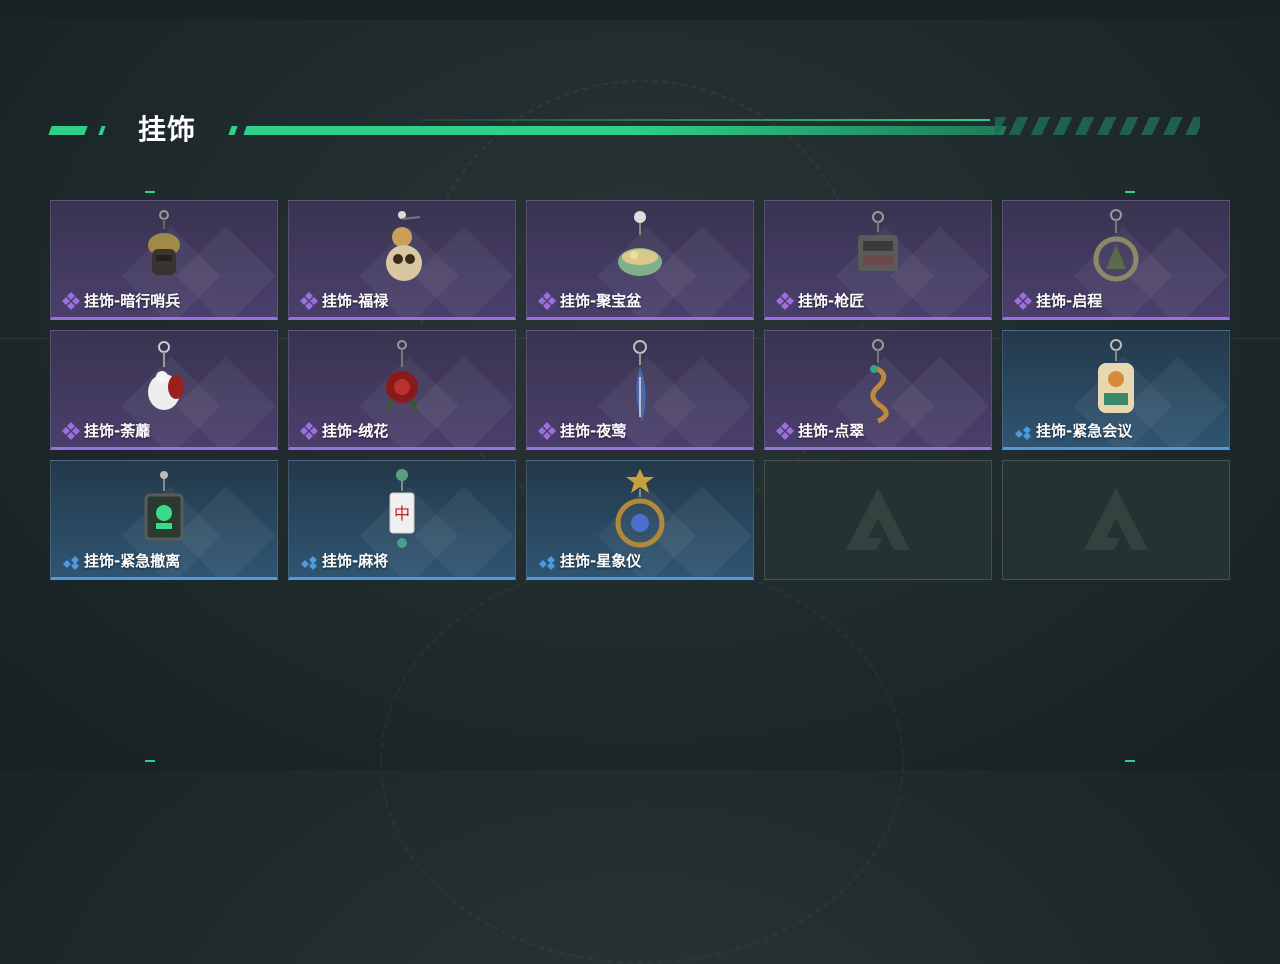 The image size is (1280, 964). What do you see at coordinates (640, 10) in the screenshot?
I see `top-bar` at bounding box center [640, 10].